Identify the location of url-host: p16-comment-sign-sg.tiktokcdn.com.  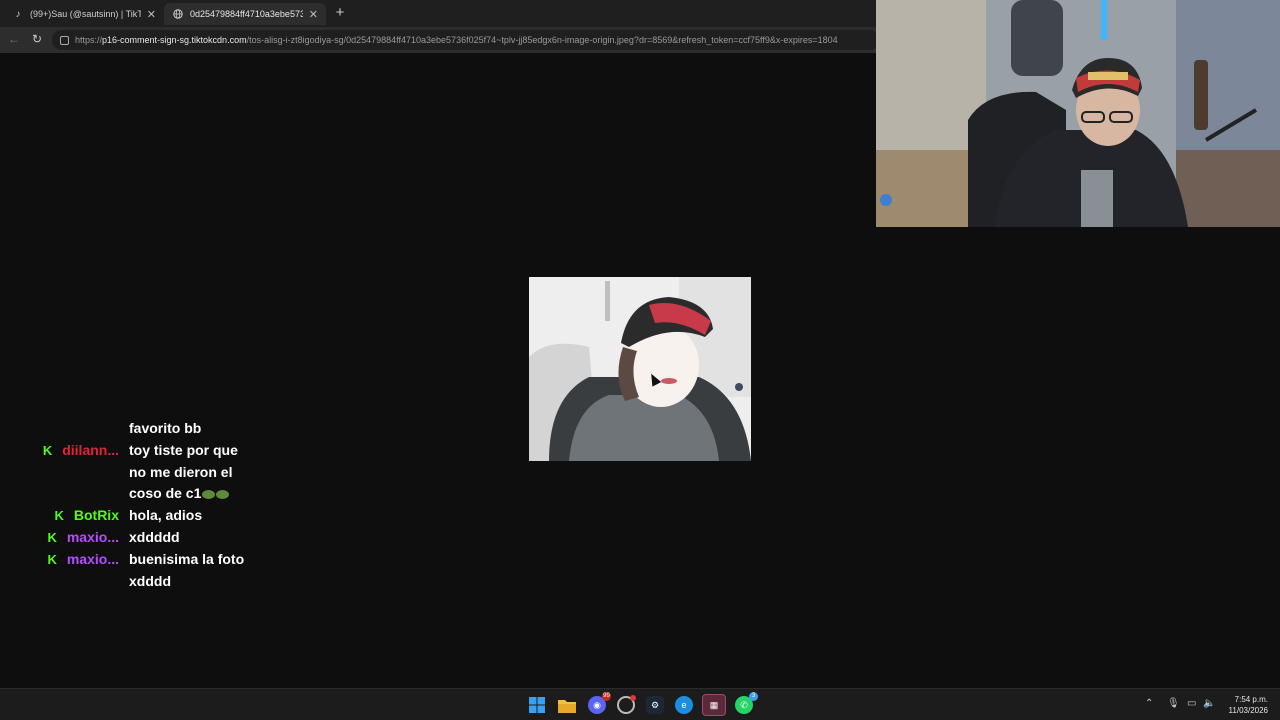
(174, 40).